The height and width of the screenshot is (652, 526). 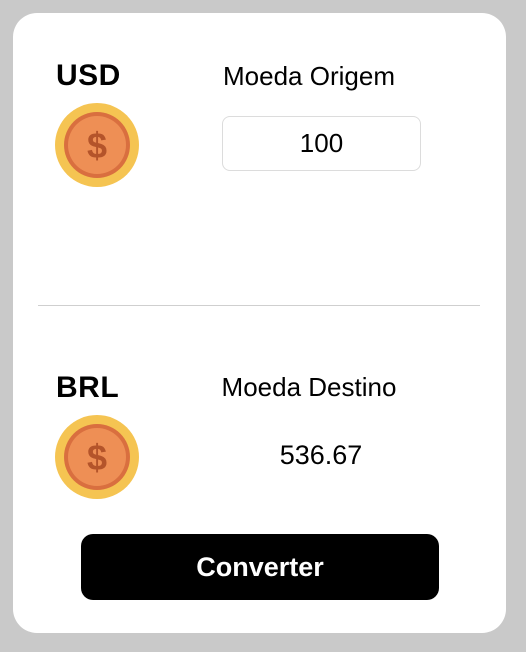 What do you see at coordinates (309, 76) in the screenshot?
I see `source-currency-label: Moeda Origem` at bounding box center [309, 76].